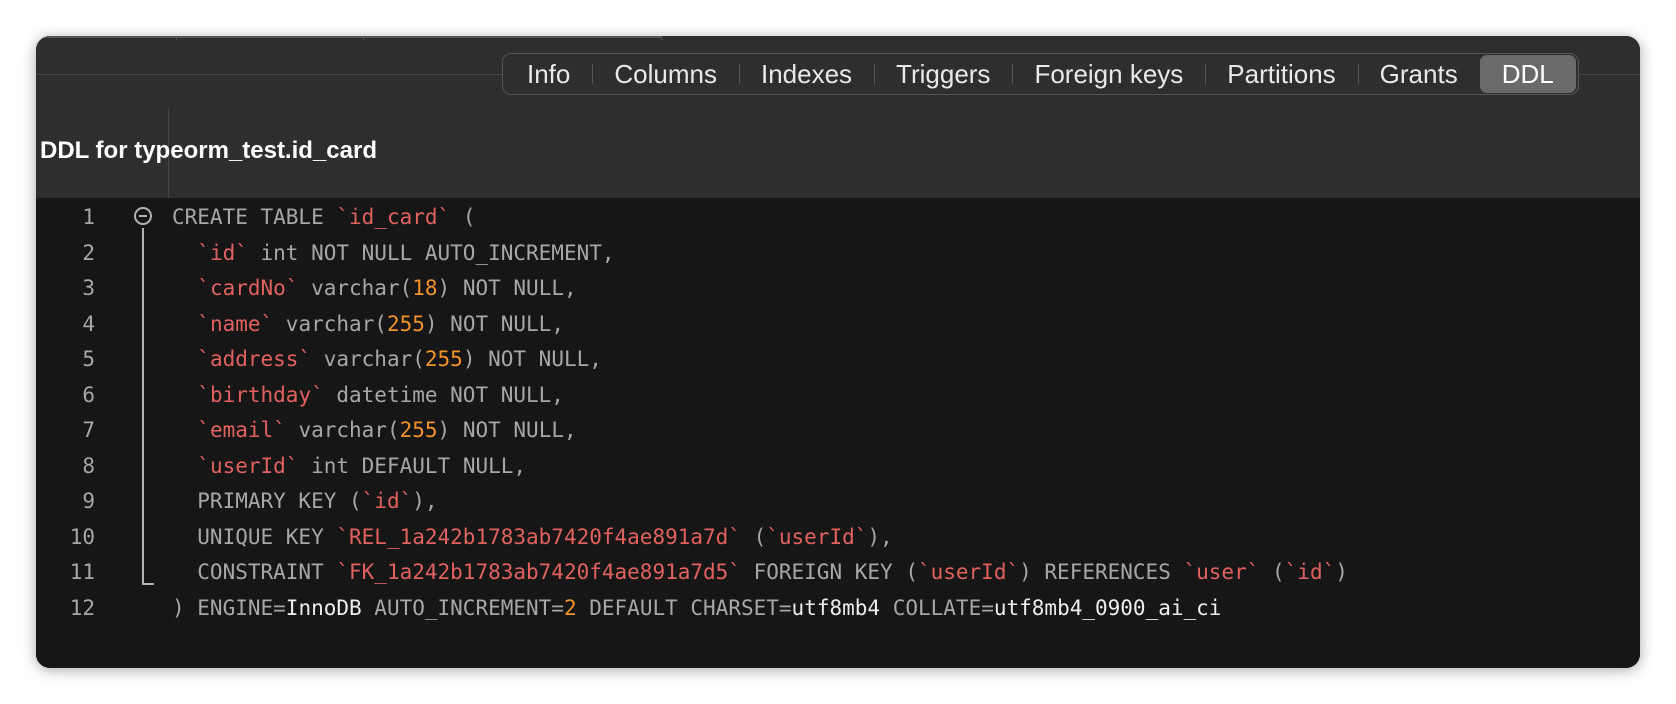 This screenshot has height=704, width=1676. I want to click on code-token: `REL_1a242b1783ab7420f4ae891a7d`, so click(538, 536).